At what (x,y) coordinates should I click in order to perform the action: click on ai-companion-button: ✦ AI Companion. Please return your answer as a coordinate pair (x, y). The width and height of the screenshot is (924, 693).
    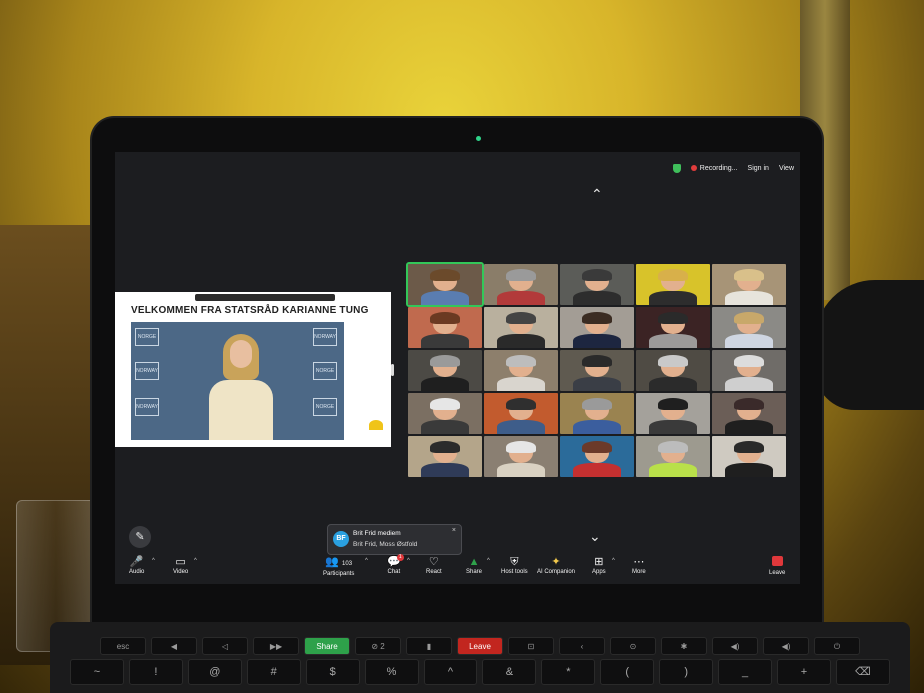
    Looking at the image, I should click on (556, 565).